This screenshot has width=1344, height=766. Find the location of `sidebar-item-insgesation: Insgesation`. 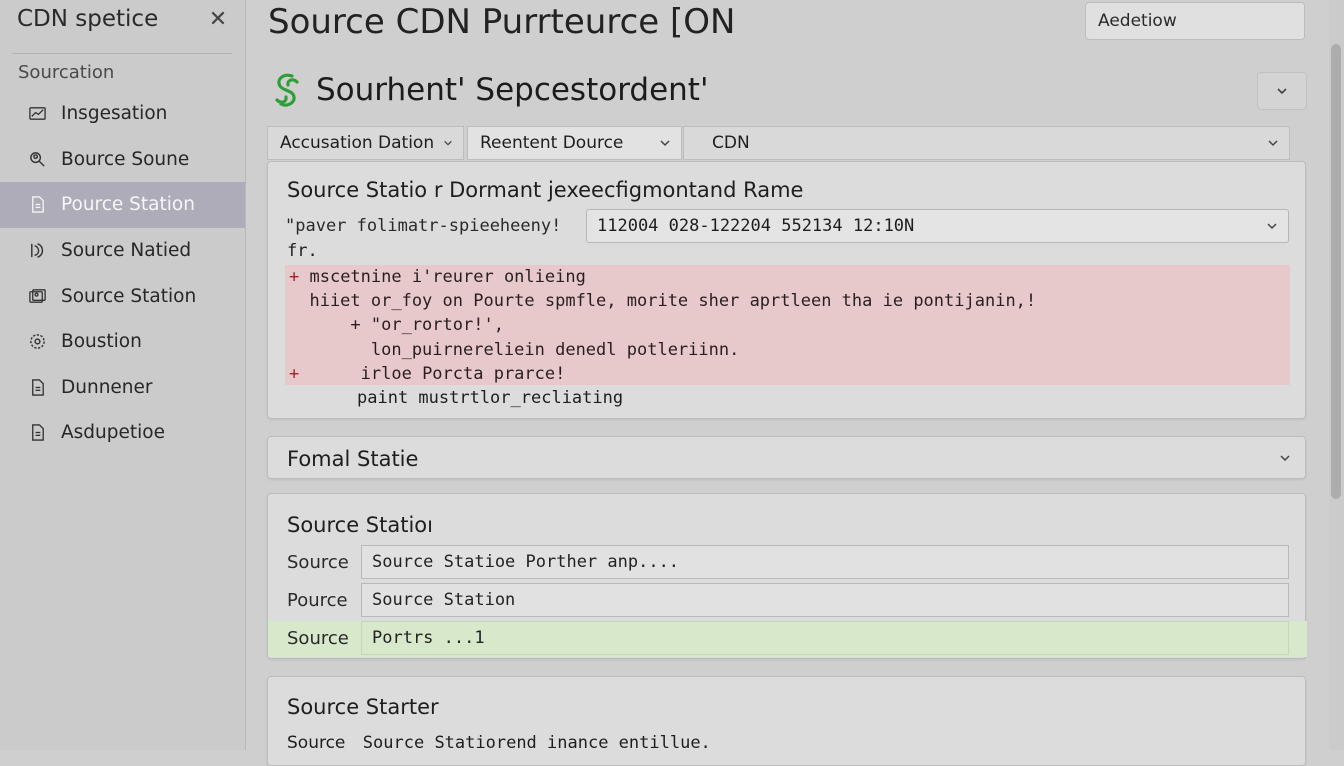

sidebar-item-insgesation: Insgesation is located at coordinates (122, 114).